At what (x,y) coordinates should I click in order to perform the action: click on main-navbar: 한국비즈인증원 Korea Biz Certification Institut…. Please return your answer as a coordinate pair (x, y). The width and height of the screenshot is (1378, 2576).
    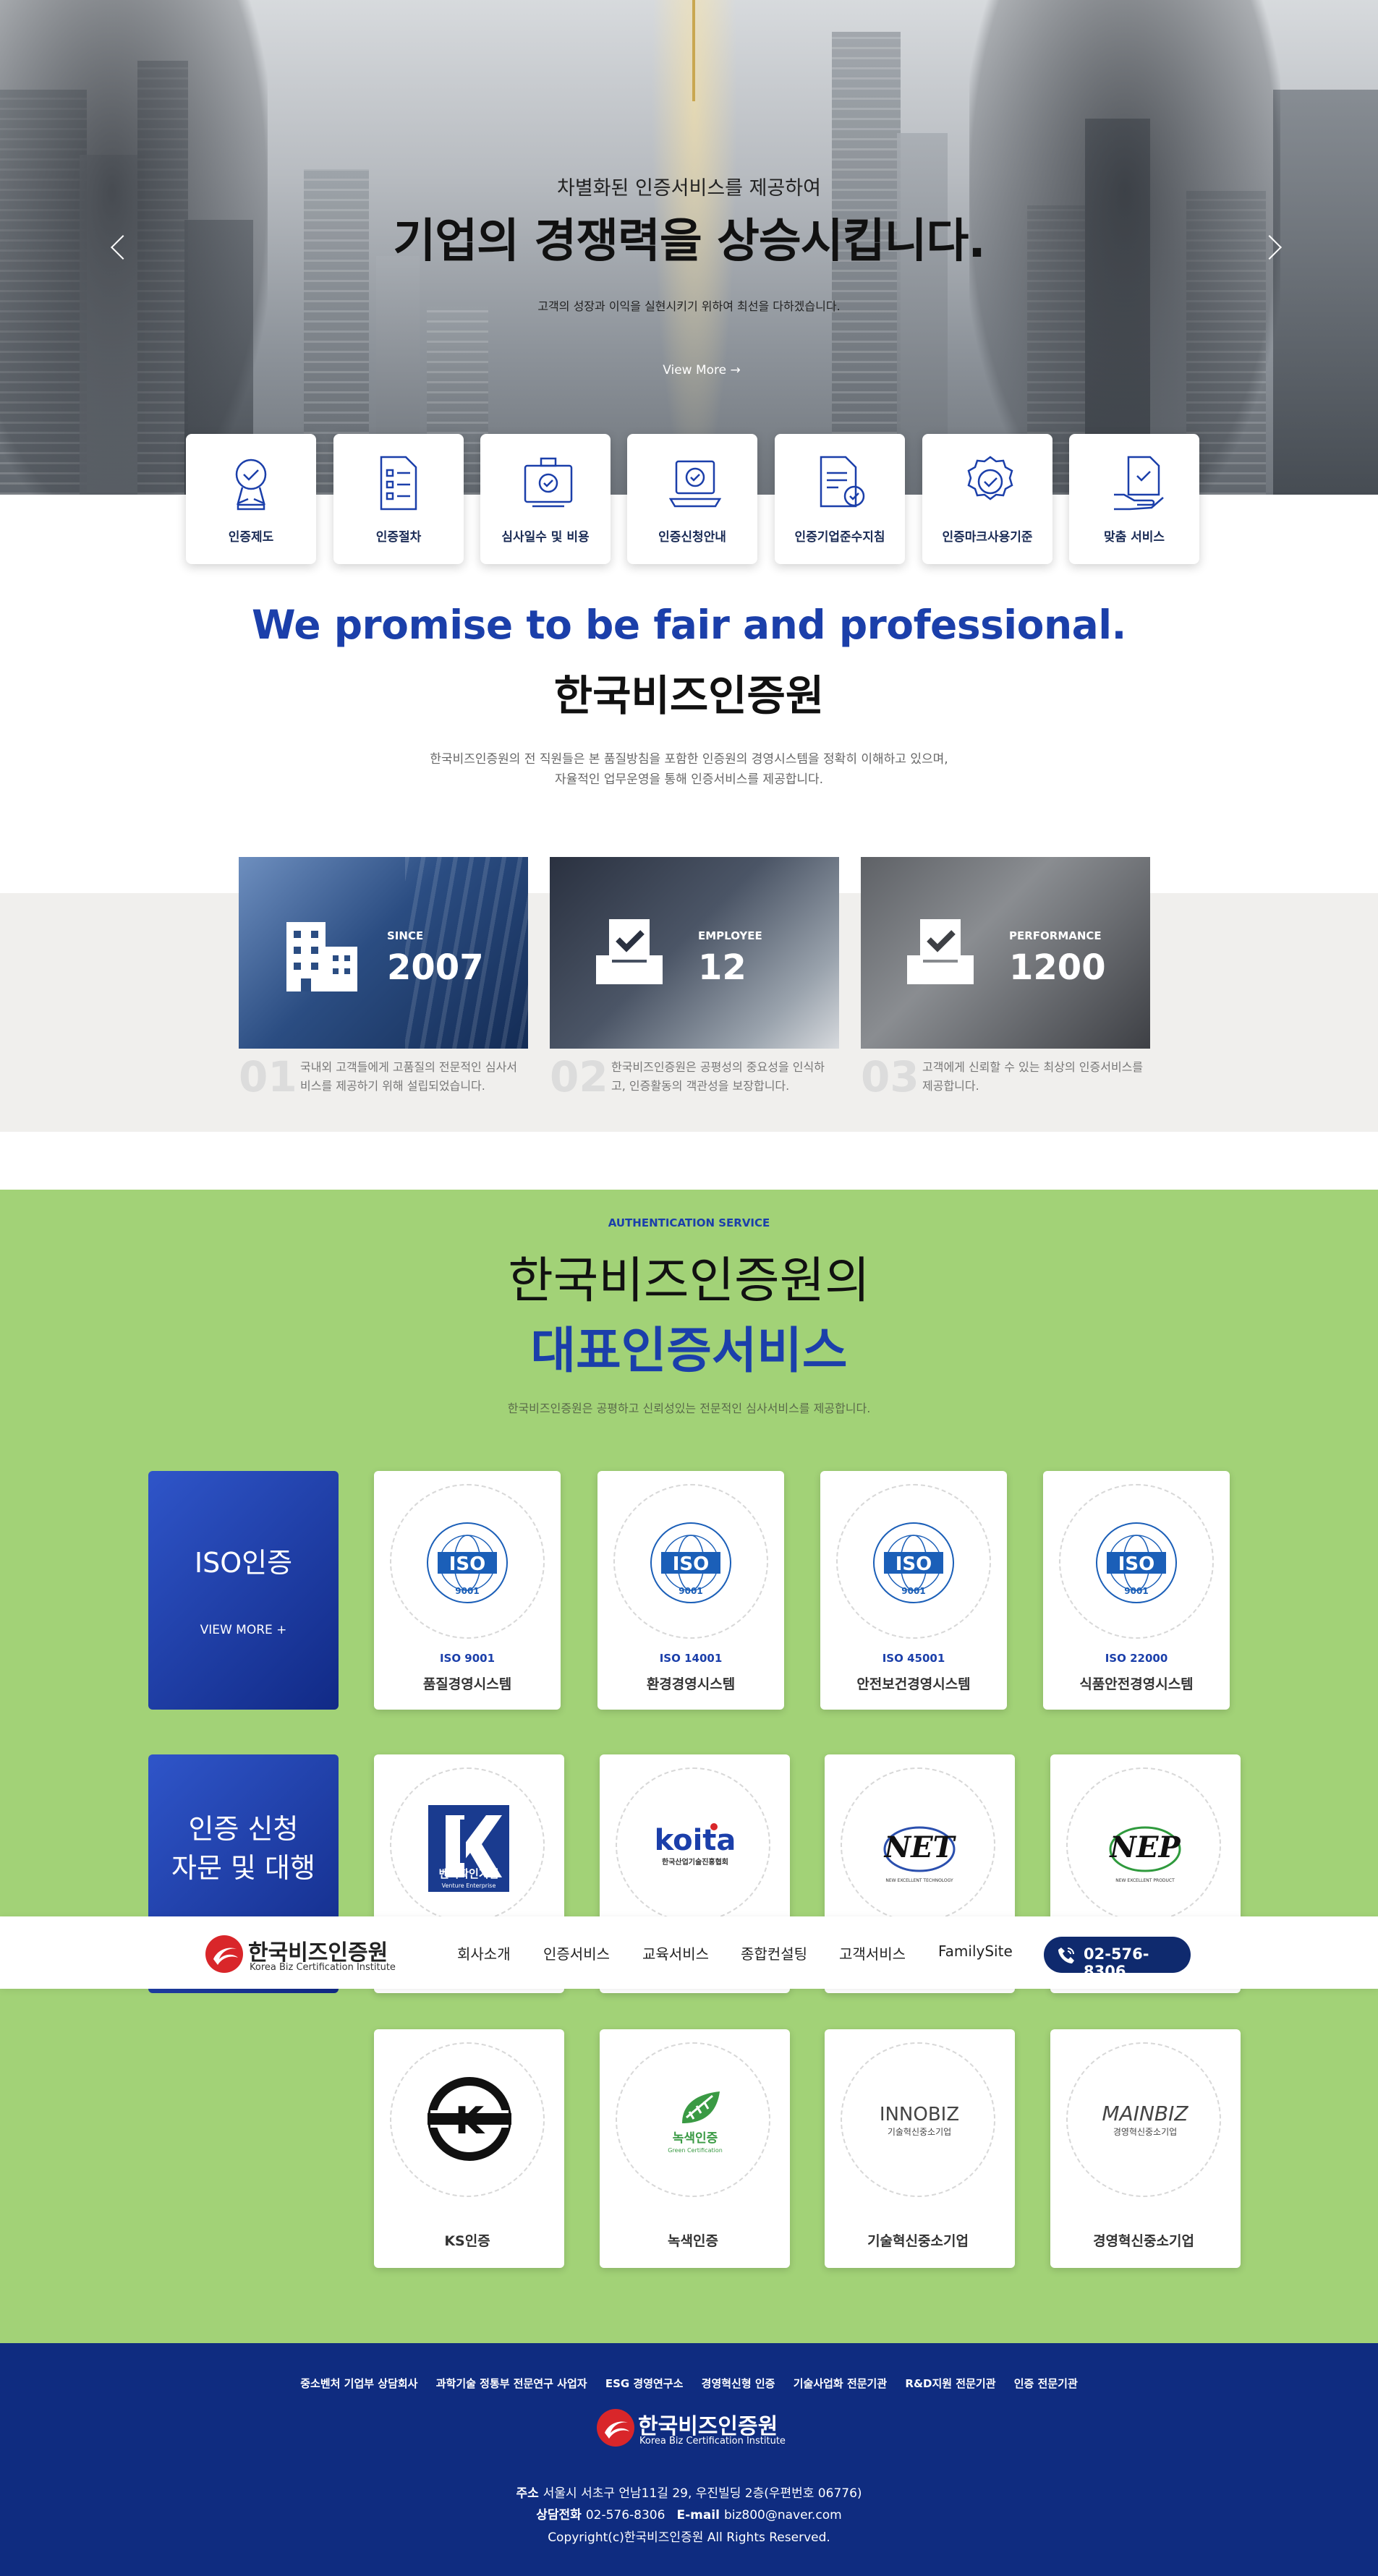
    Looking at the image, I should click on (689, 1952).